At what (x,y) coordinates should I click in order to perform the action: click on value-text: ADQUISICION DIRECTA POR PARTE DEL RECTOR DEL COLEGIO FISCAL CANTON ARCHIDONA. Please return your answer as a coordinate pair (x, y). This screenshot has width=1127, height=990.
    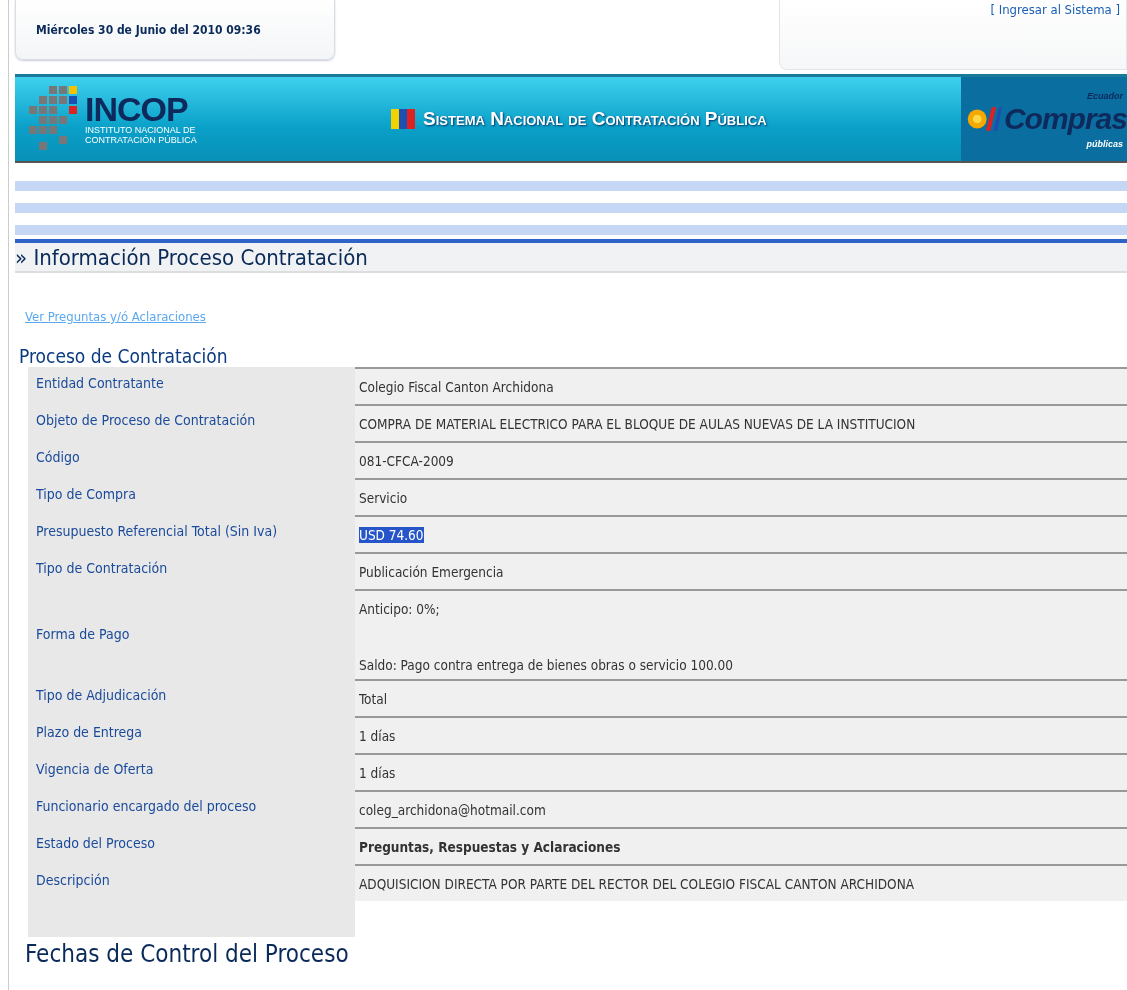
    Looking at the image, I should click on (637, 884).